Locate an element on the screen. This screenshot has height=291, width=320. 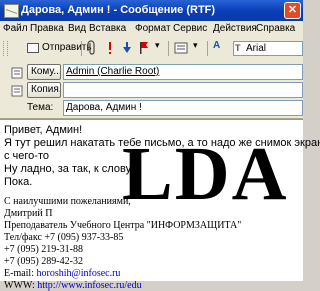
toolbar-grip is located at coordinates (5, 48).